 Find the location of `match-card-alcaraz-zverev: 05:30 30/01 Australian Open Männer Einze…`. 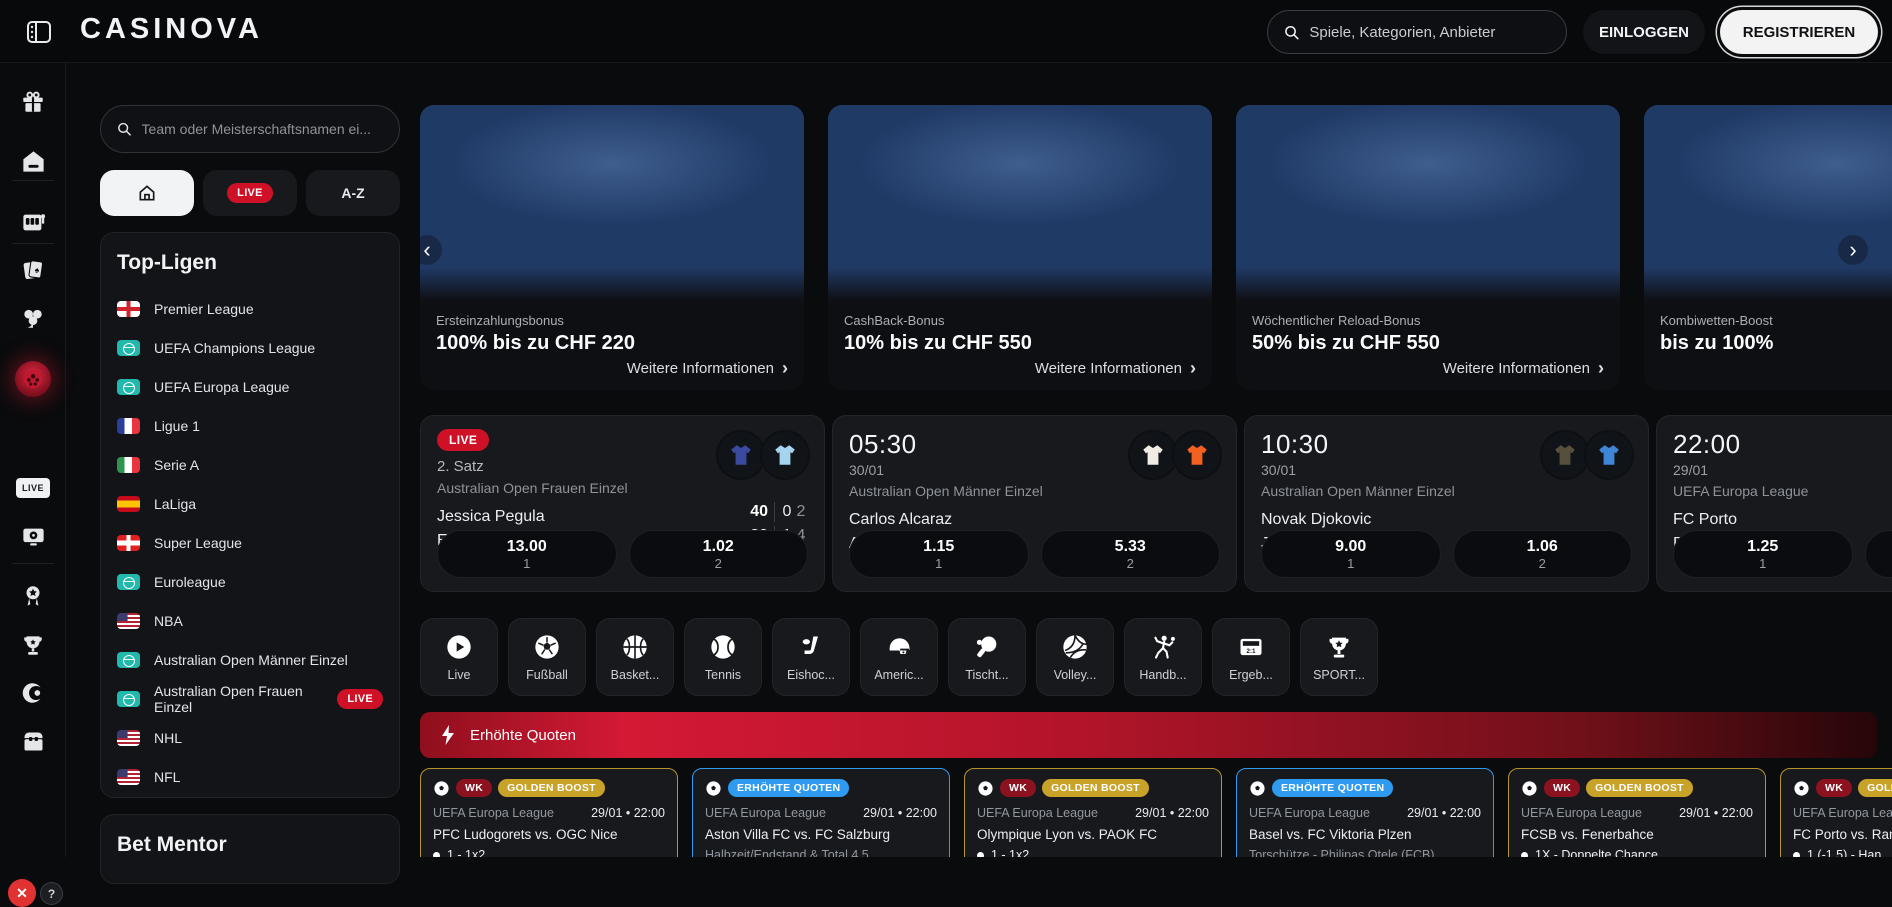

match-card-alcaraz-zverev: 05:30 30/01 Australian Open Männer Einze… is located at coordinates (1034, 503).